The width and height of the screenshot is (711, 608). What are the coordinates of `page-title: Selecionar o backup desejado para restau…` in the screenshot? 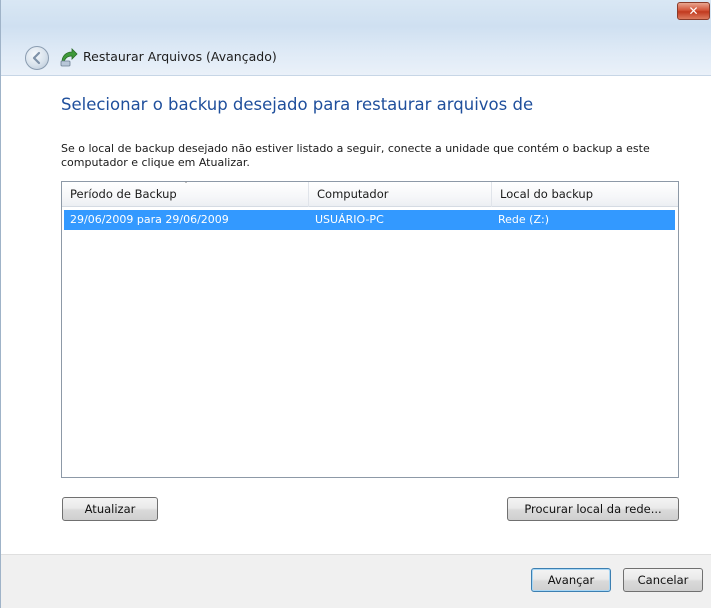 It's located at (297, 104).